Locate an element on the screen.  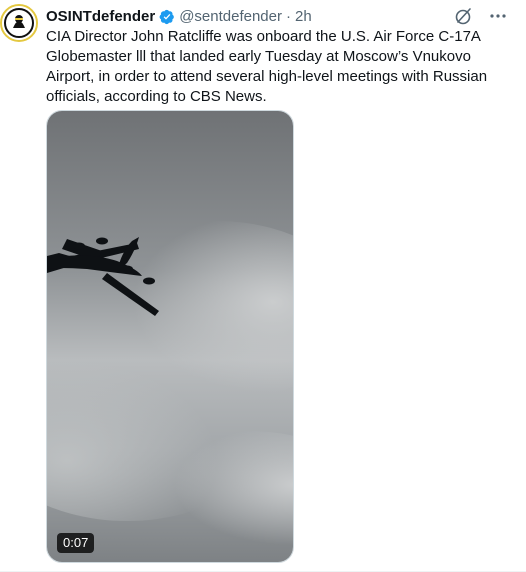
verified-badge-icon is located at coordinates (167, 17).